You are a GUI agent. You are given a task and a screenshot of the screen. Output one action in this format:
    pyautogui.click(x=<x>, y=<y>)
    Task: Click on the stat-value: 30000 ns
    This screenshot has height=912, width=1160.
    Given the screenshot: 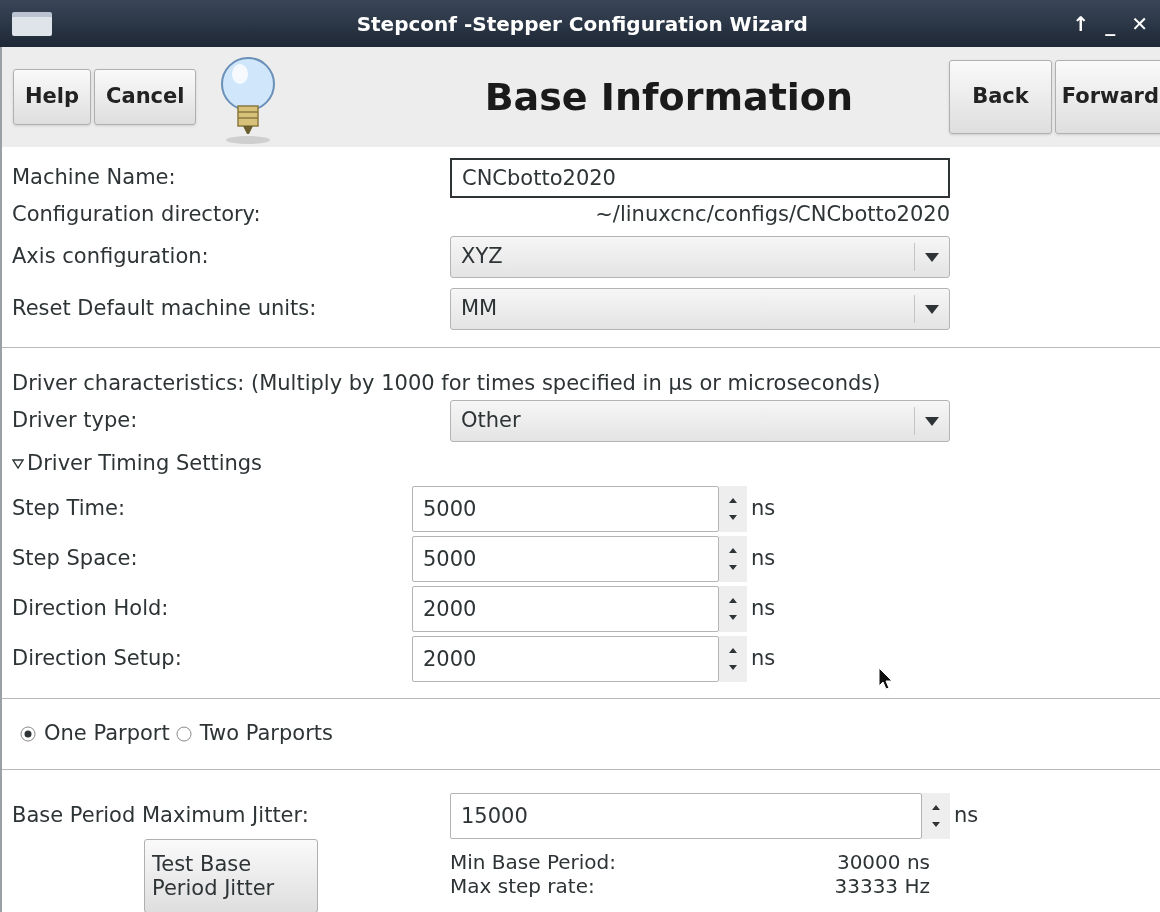 What is the action you would take?
    pyautogui.click(x=882, y=862)
    